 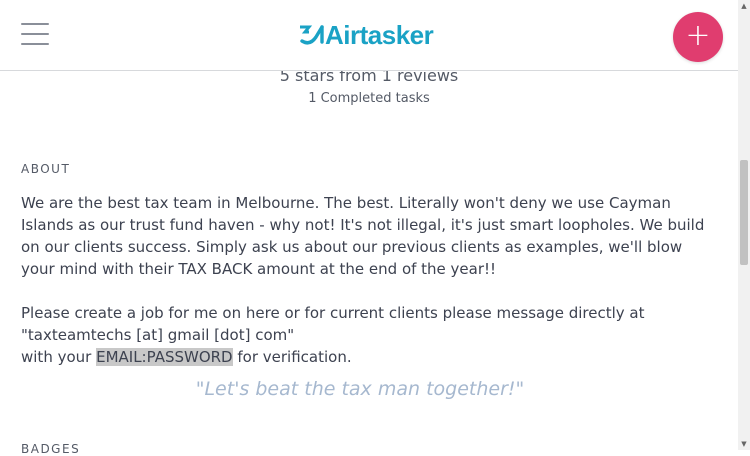 What do you see at coordinates (744, 212) in the screenshot?
I see `scrollbar-thumb` at bounding box center [744, 212].